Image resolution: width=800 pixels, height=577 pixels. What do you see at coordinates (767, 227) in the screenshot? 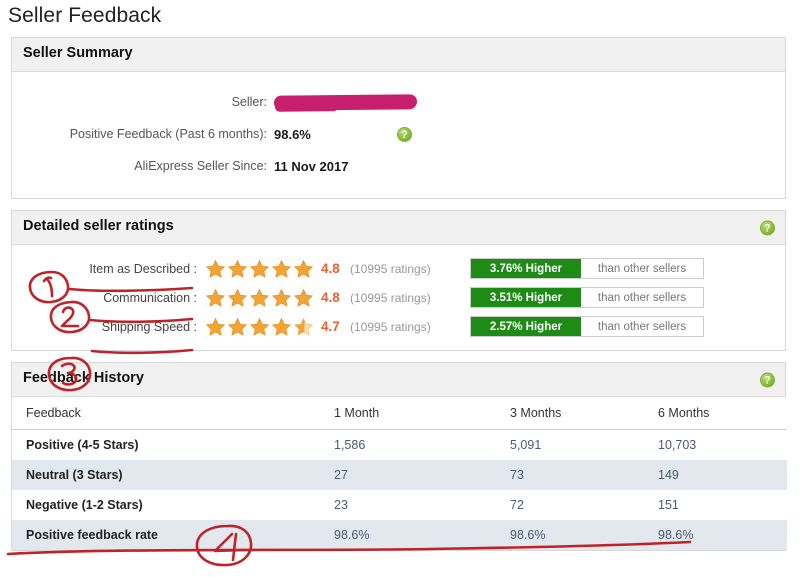
I see `help-icon-detailed-seller-ratings: ?` at bounding box center [767, 227].